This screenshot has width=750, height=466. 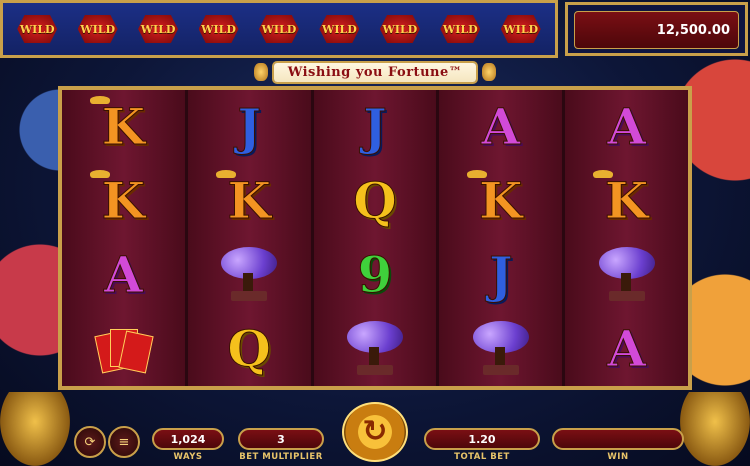 What do you see at coordinates (281, 439) in the screenshot?
I see `bet-multiplier-display: 3` at bounding box center [281, 439].